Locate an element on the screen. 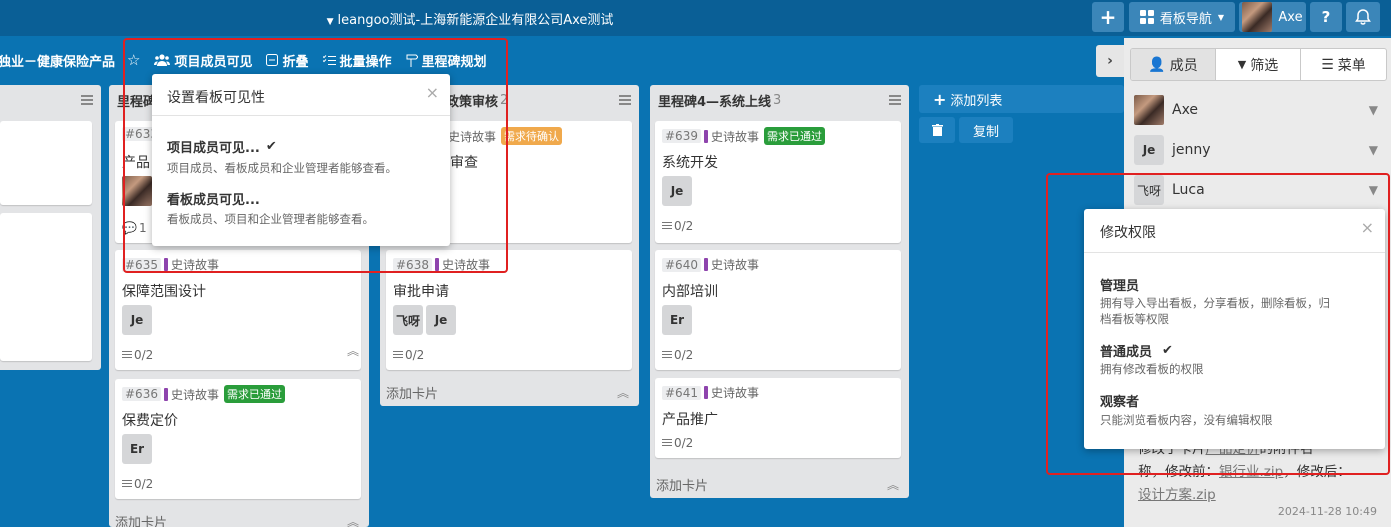  collapse-button: 折叠 is located at coordinates (287, 60).